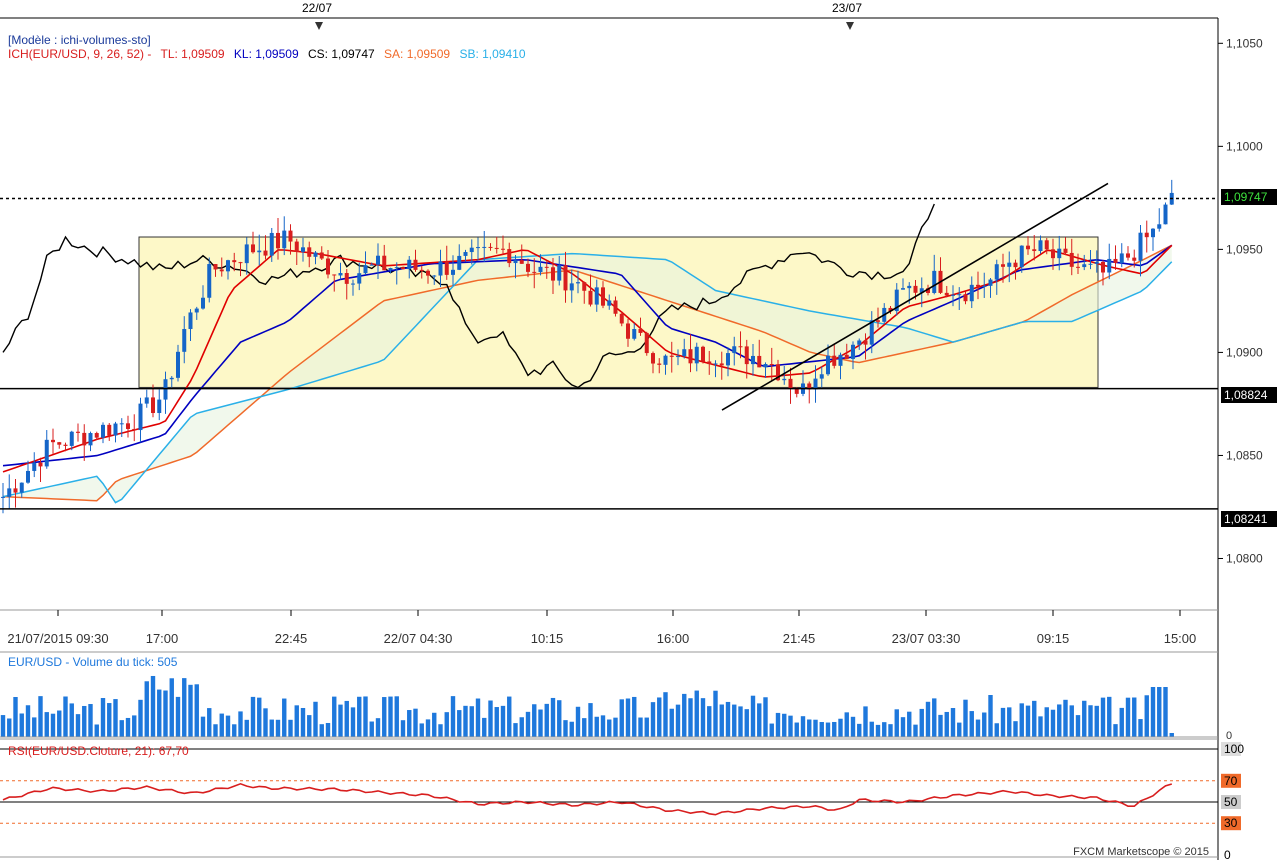 The height and width of the screenshot is (860, 1279). I want to click on y-tick-label: 1,0800, so click(1244, 558).